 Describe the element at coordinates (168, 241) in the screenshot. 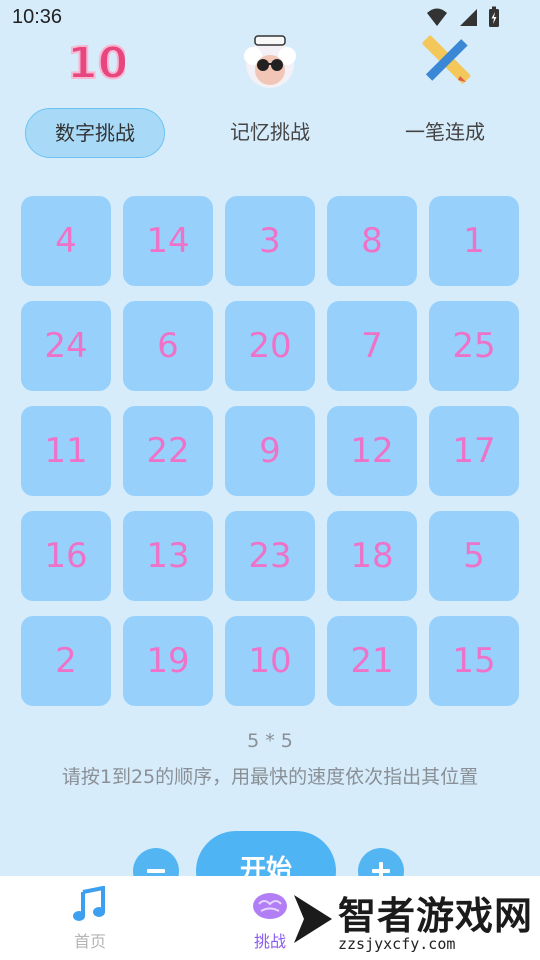

I see `grid-cell: 14` at that location.